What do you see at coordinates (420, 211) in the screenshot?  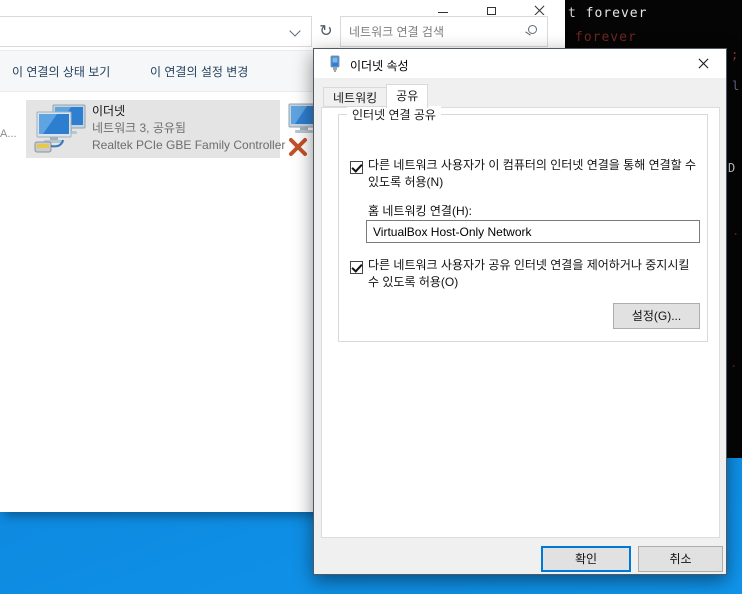 I see `home-networking-connection-label: 홈 네트워킹 연결(H):` at bounding box center [420, 211].